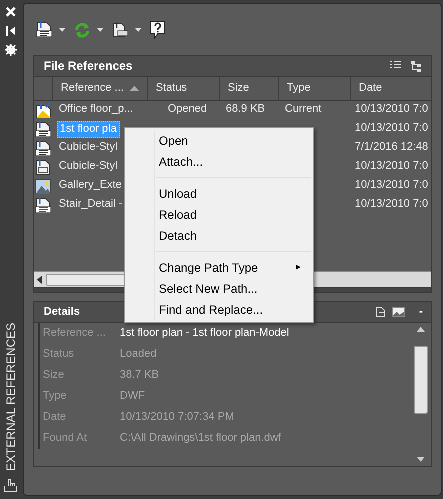  I want to click on panel-title: File References, so click(88, 66).